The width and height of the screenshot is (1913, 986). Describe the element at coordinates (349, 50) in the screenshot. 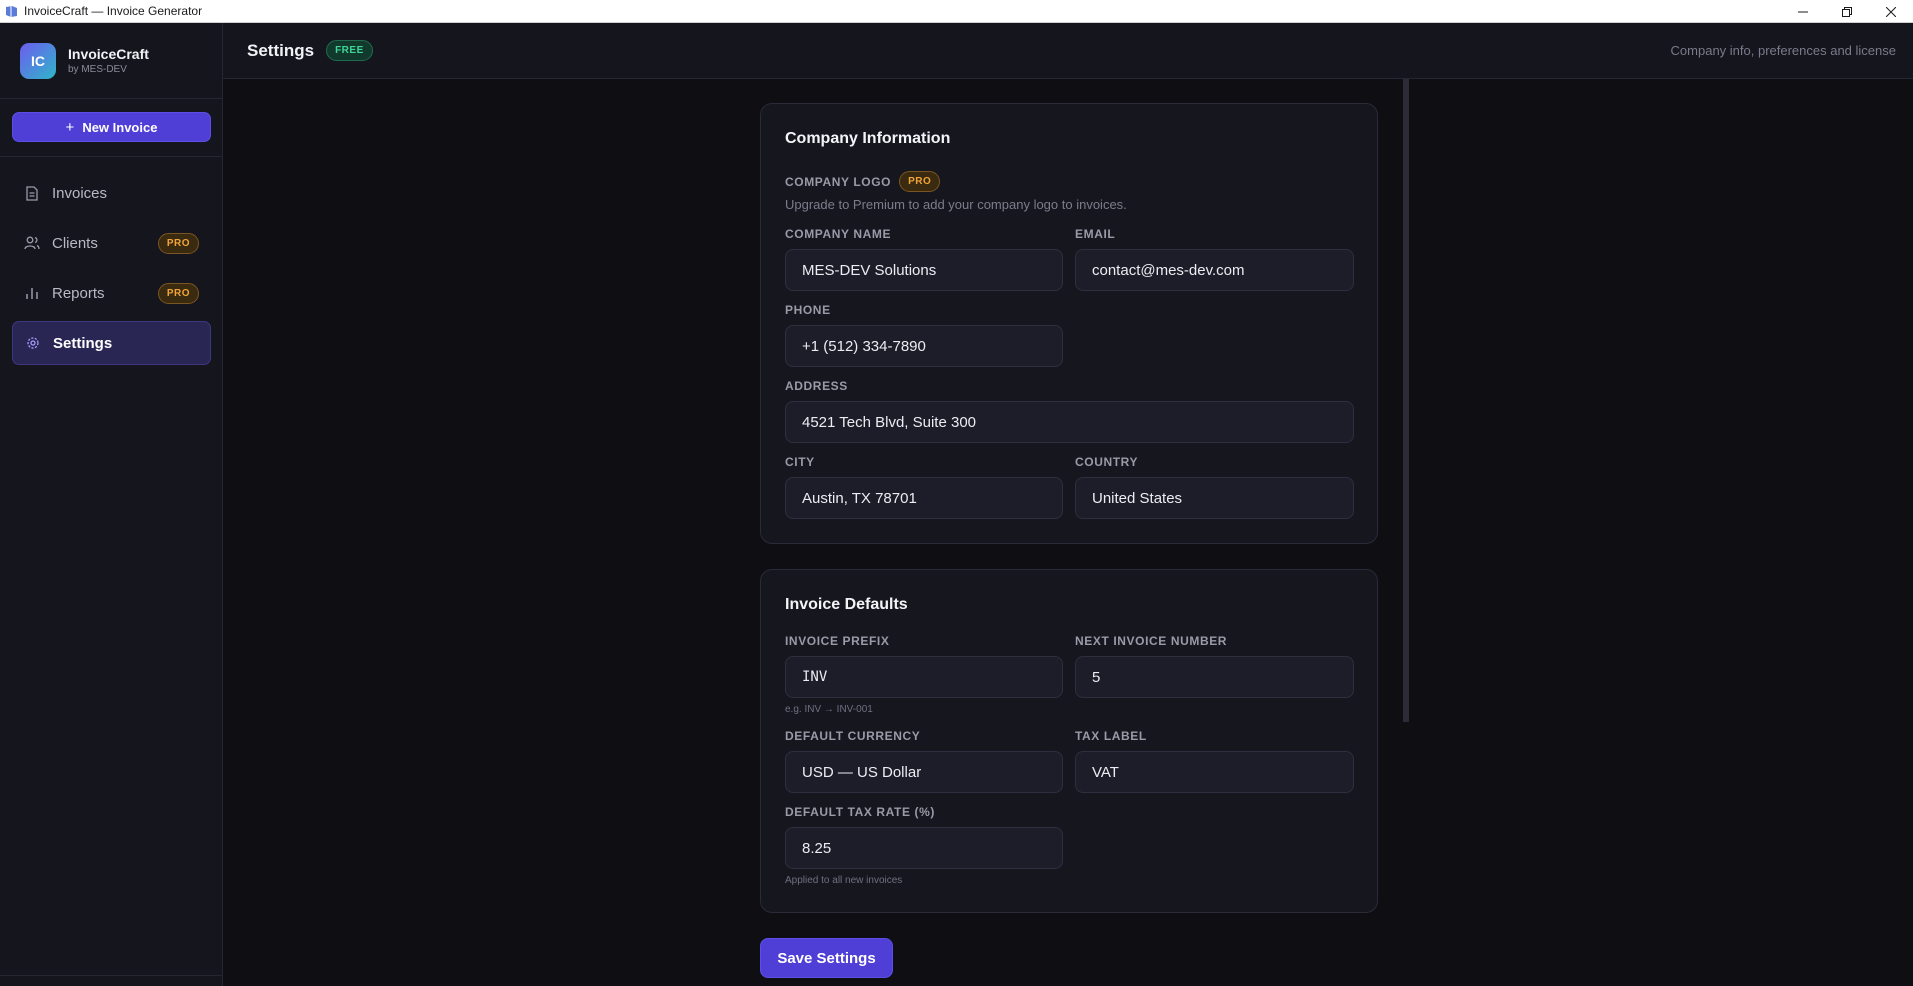

I see `plan-badge: FREE` at that location.